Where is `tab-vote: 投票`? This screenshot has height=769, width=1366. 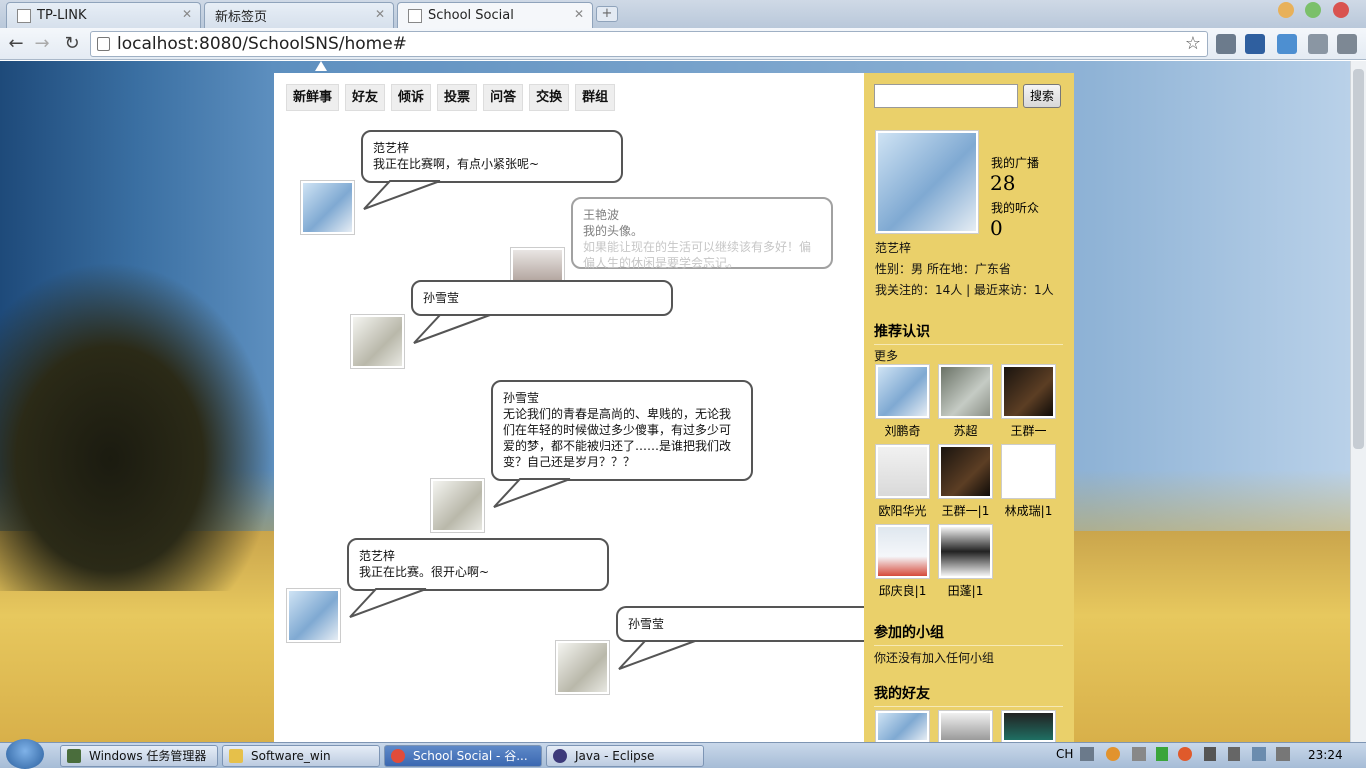
tab-vote: 投票 is located at coordinates (457, 97).